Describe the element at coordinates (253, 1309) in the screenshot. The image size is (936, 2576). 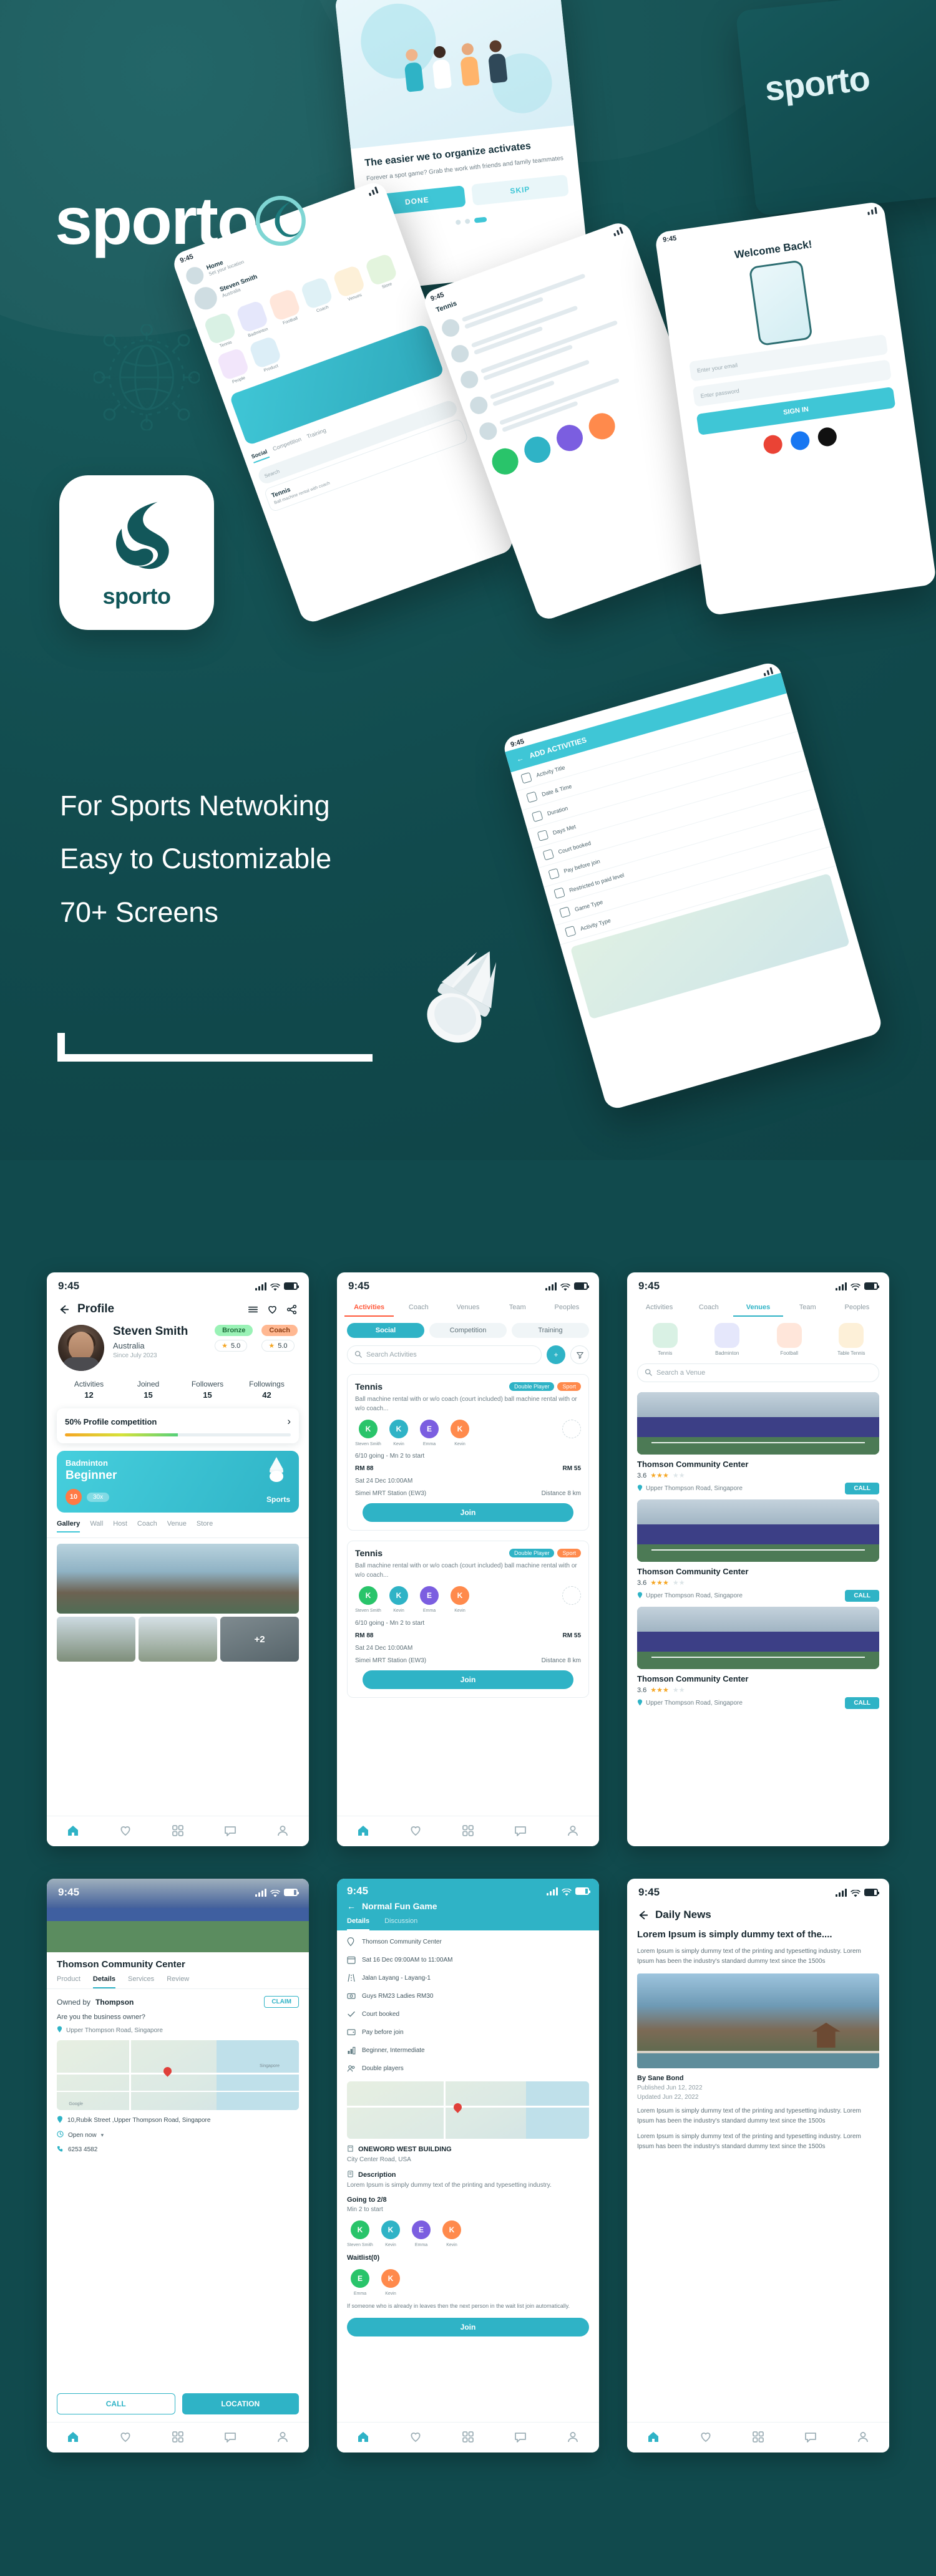
I see `menu-icon` at that location.